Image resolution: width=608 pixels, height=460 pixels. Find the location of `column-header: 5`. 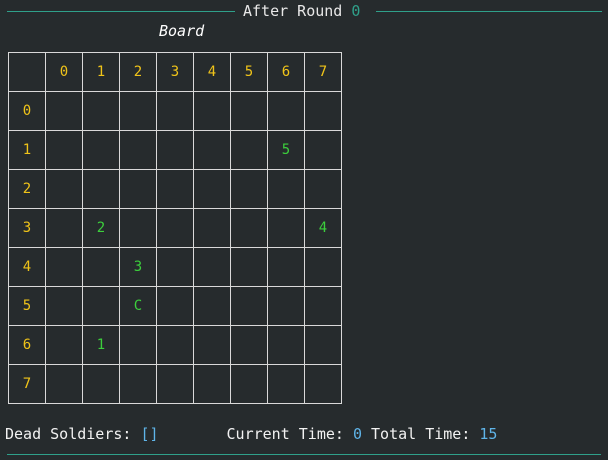

column-header: 5 is located at coordinates (249, 72).